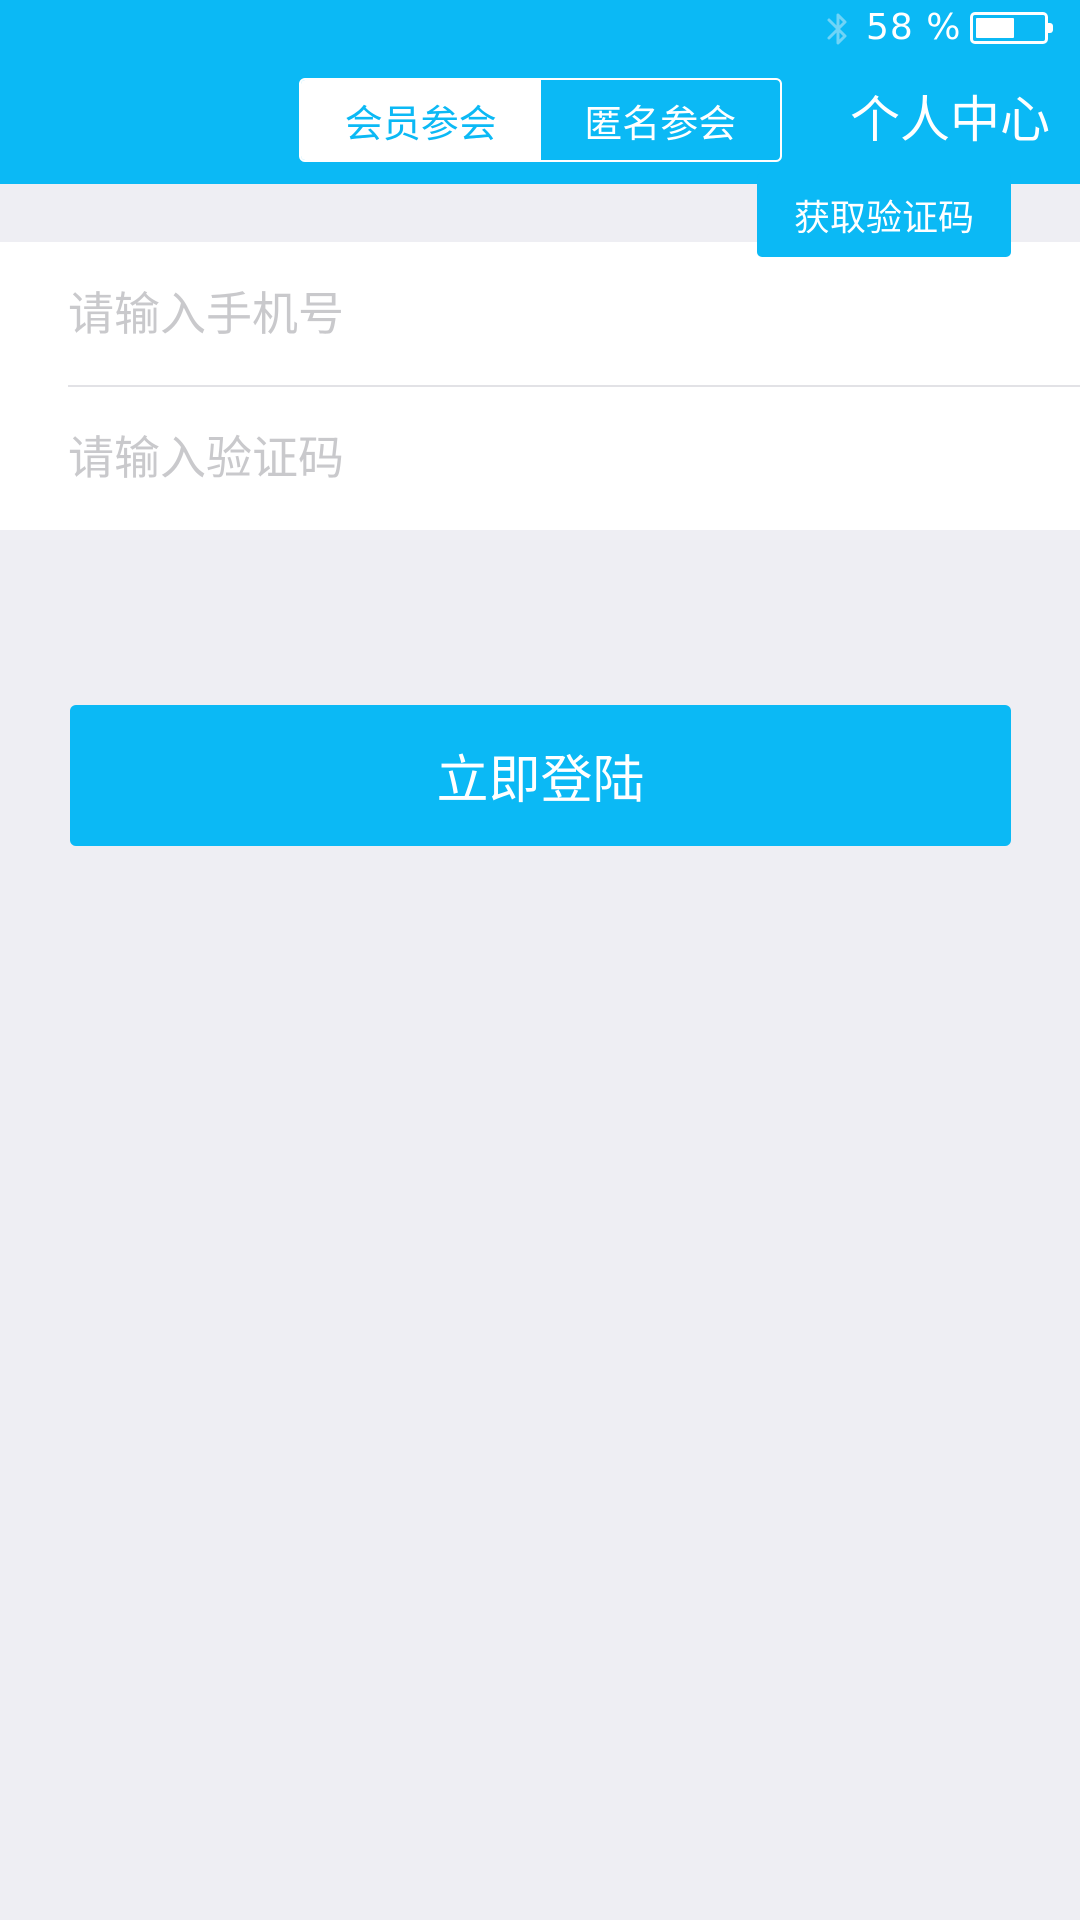 This screenshot has width=1080, height=1920. Describe the element at coordinates (884, 215) in the screenshot. I see `get-verification-code-button: 获取验证码` at that location.